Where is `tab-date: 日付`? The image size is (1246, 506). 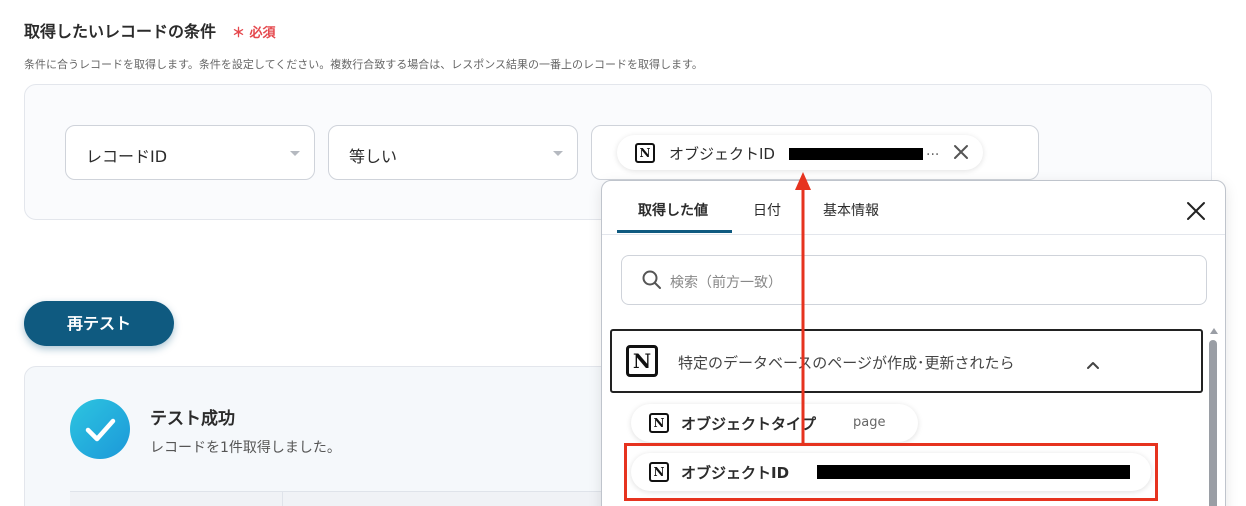
tab-date: 日付 is located at coordinates (767, 210).